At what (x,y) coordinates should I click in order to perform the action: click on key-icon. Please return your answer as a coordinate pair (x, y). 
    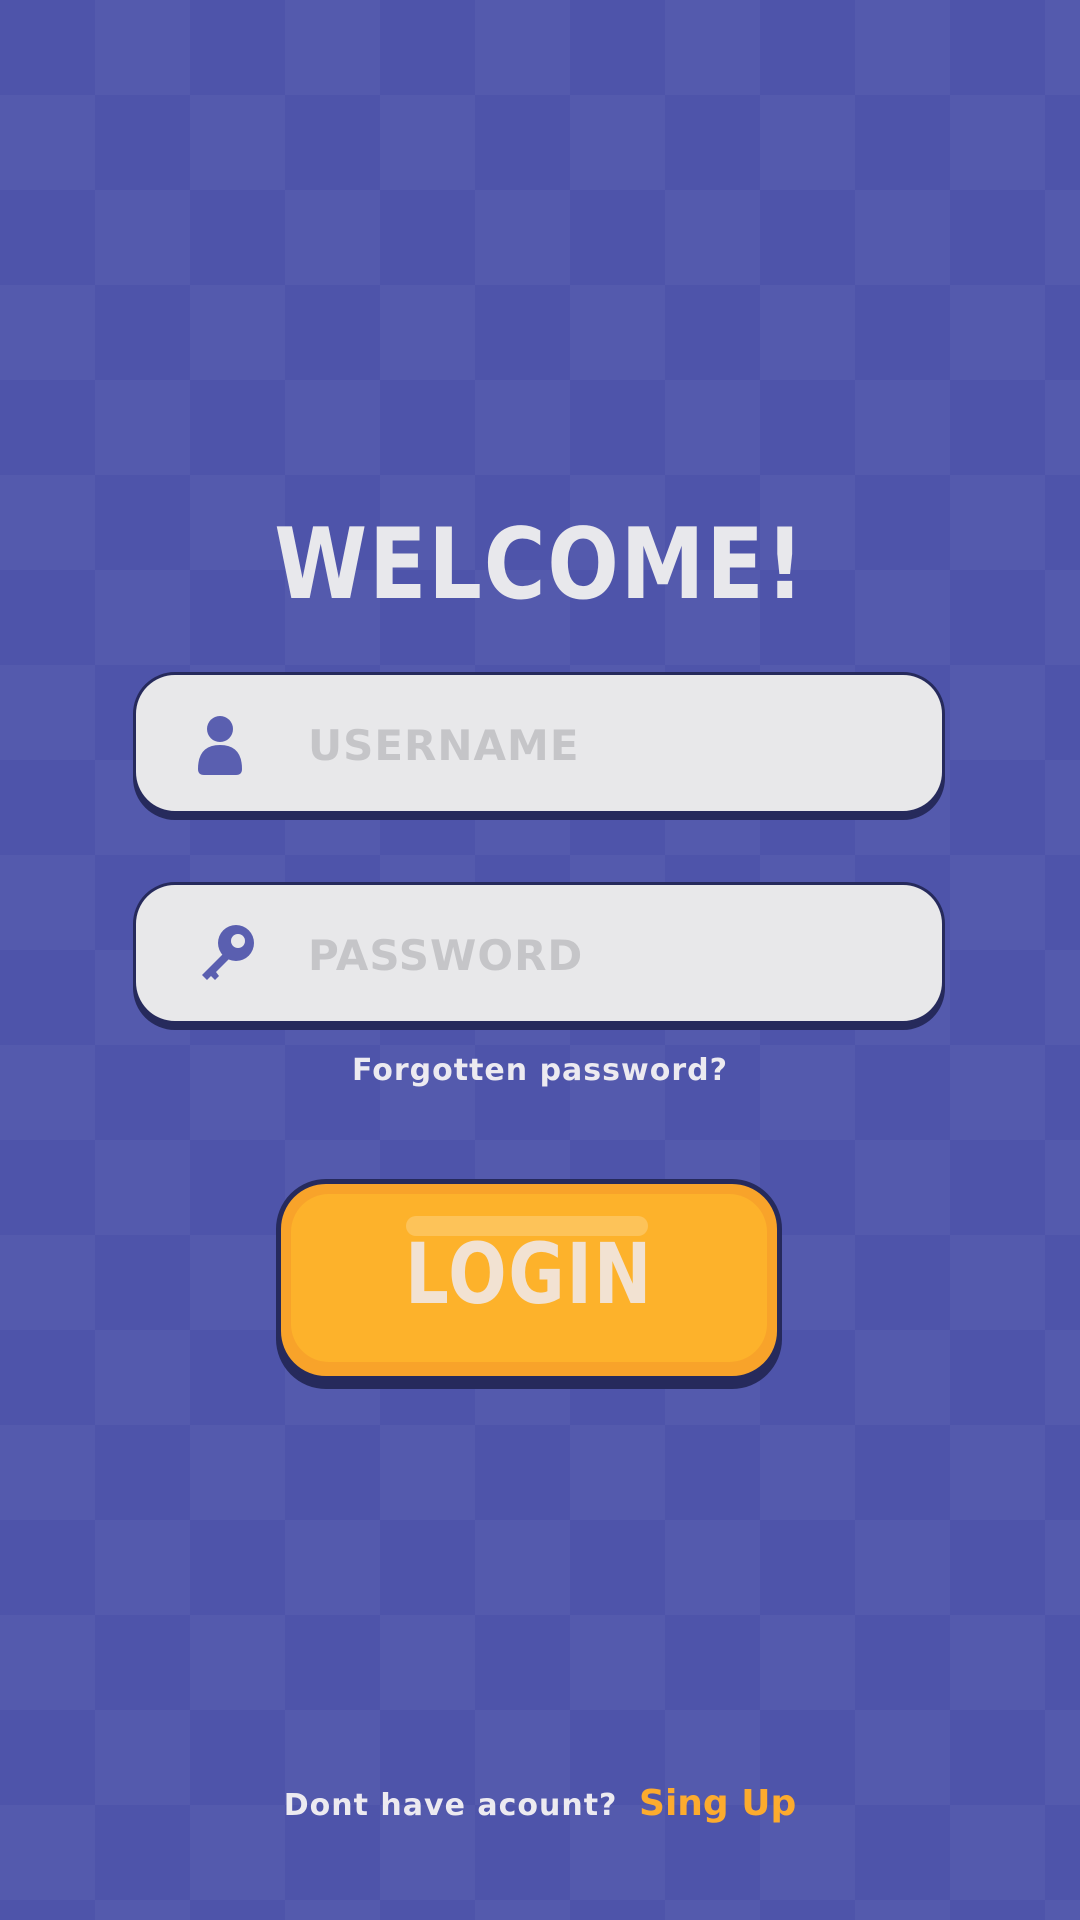
    Looking at the image, I should click on (229, 956).